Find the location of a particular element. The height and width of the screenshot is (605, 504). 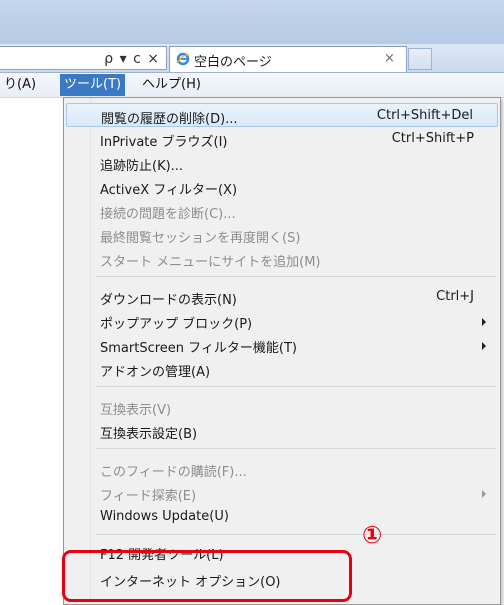

browser-tab: 空白のページ × is located at coordinates (288, 59).